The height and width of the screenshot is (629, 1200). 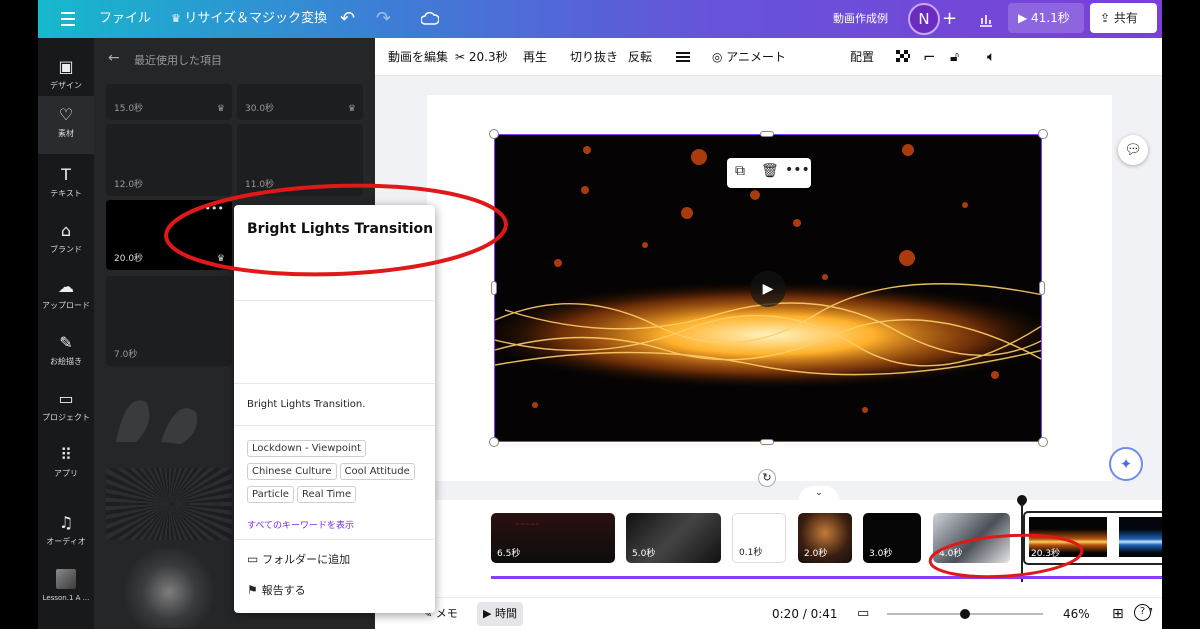 What do you see at coordinates (66, 579) in the screenshot?
I see `project-thumbnail` at bounding box center [66, 579].